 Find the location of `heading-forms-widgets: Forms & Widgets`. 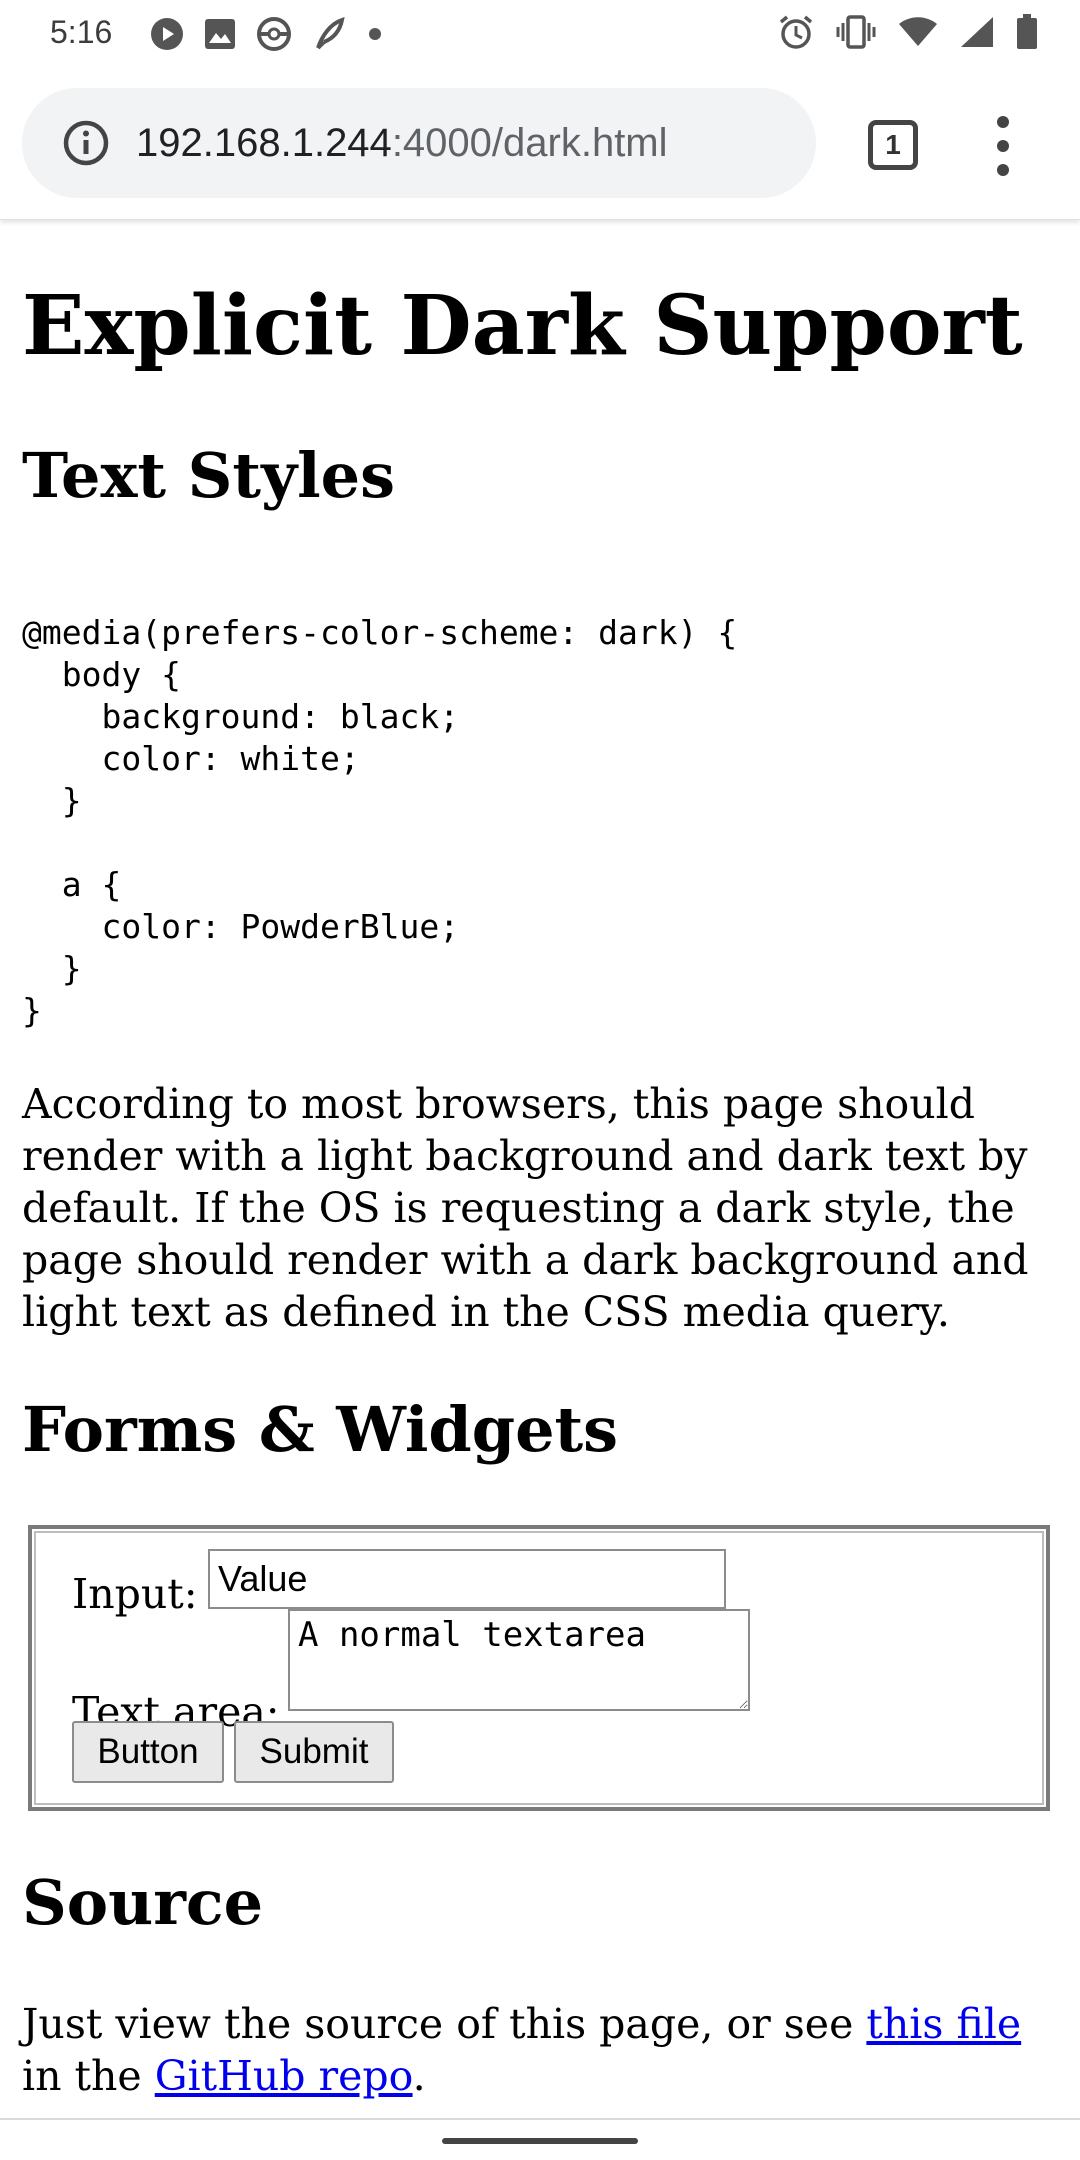

heading-forms-widgets: Forms & Widgets is located at coordinates (320, 1429).